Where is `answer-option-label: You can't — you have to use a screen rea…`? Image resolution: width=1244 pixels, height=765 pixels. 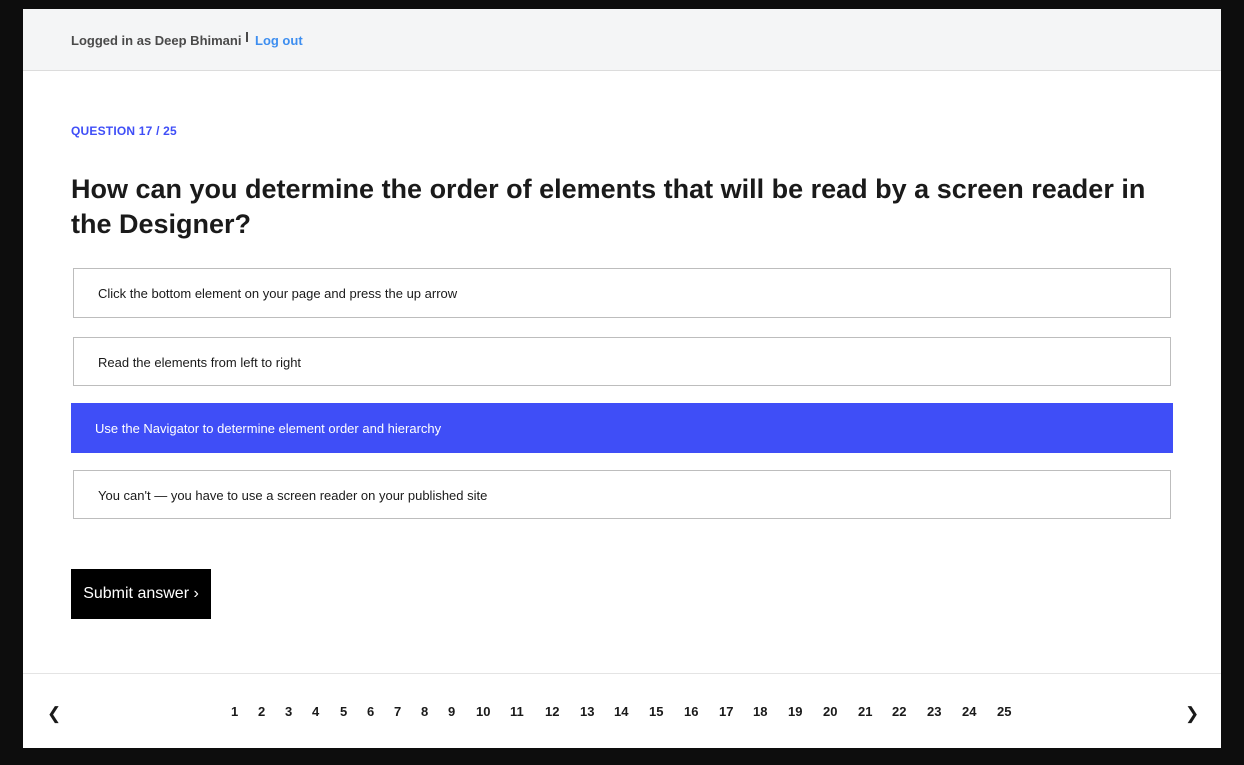 answer-option-label: You can't — you have to use a screen rea… is located at coordinates (293, 495).